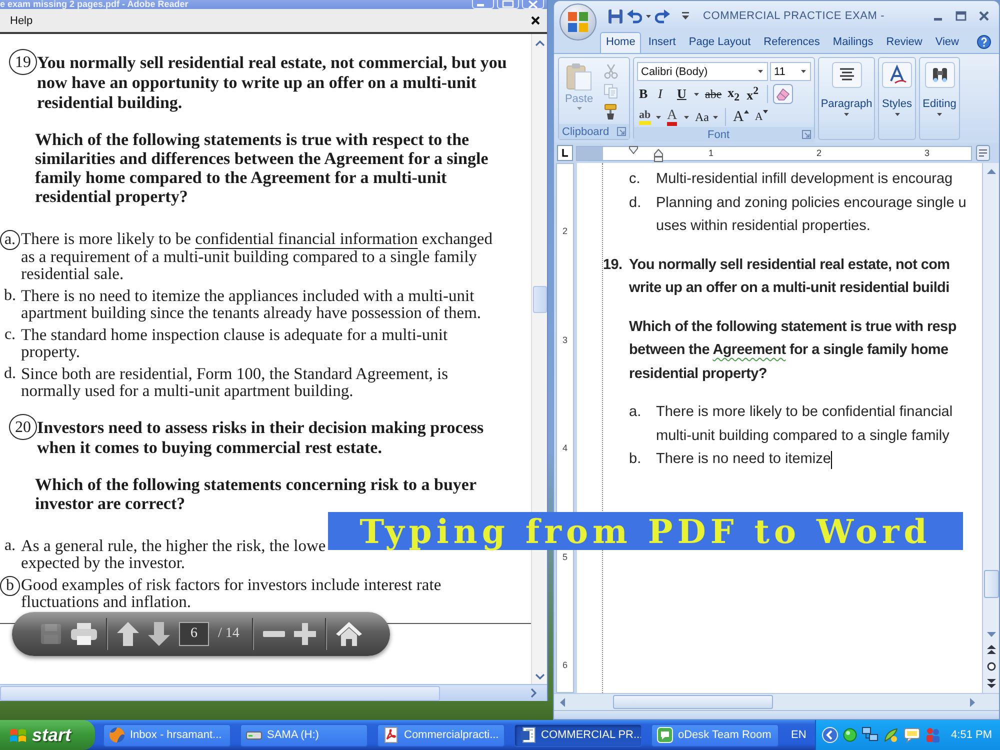  Describe the element at coordinates (229, 634) in the screenshot. I see `page-count: / 14` at that location.